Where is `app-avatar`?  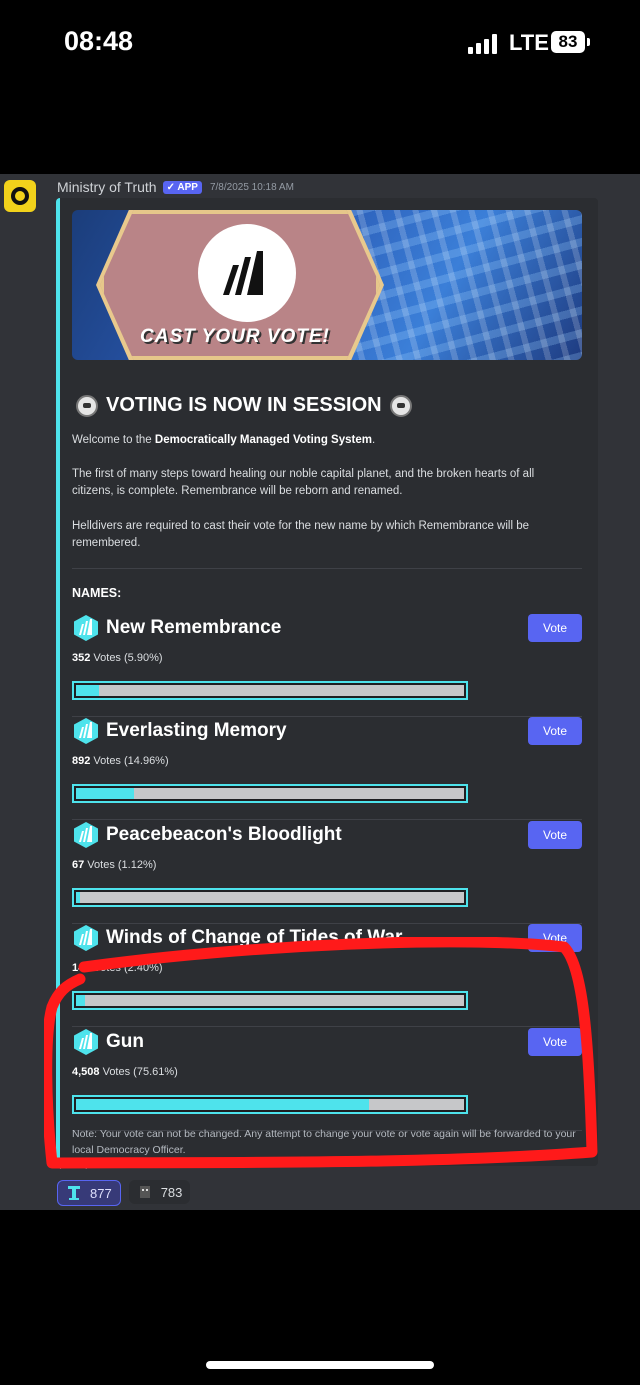
app-avatar is located at coordinates (20, 196).